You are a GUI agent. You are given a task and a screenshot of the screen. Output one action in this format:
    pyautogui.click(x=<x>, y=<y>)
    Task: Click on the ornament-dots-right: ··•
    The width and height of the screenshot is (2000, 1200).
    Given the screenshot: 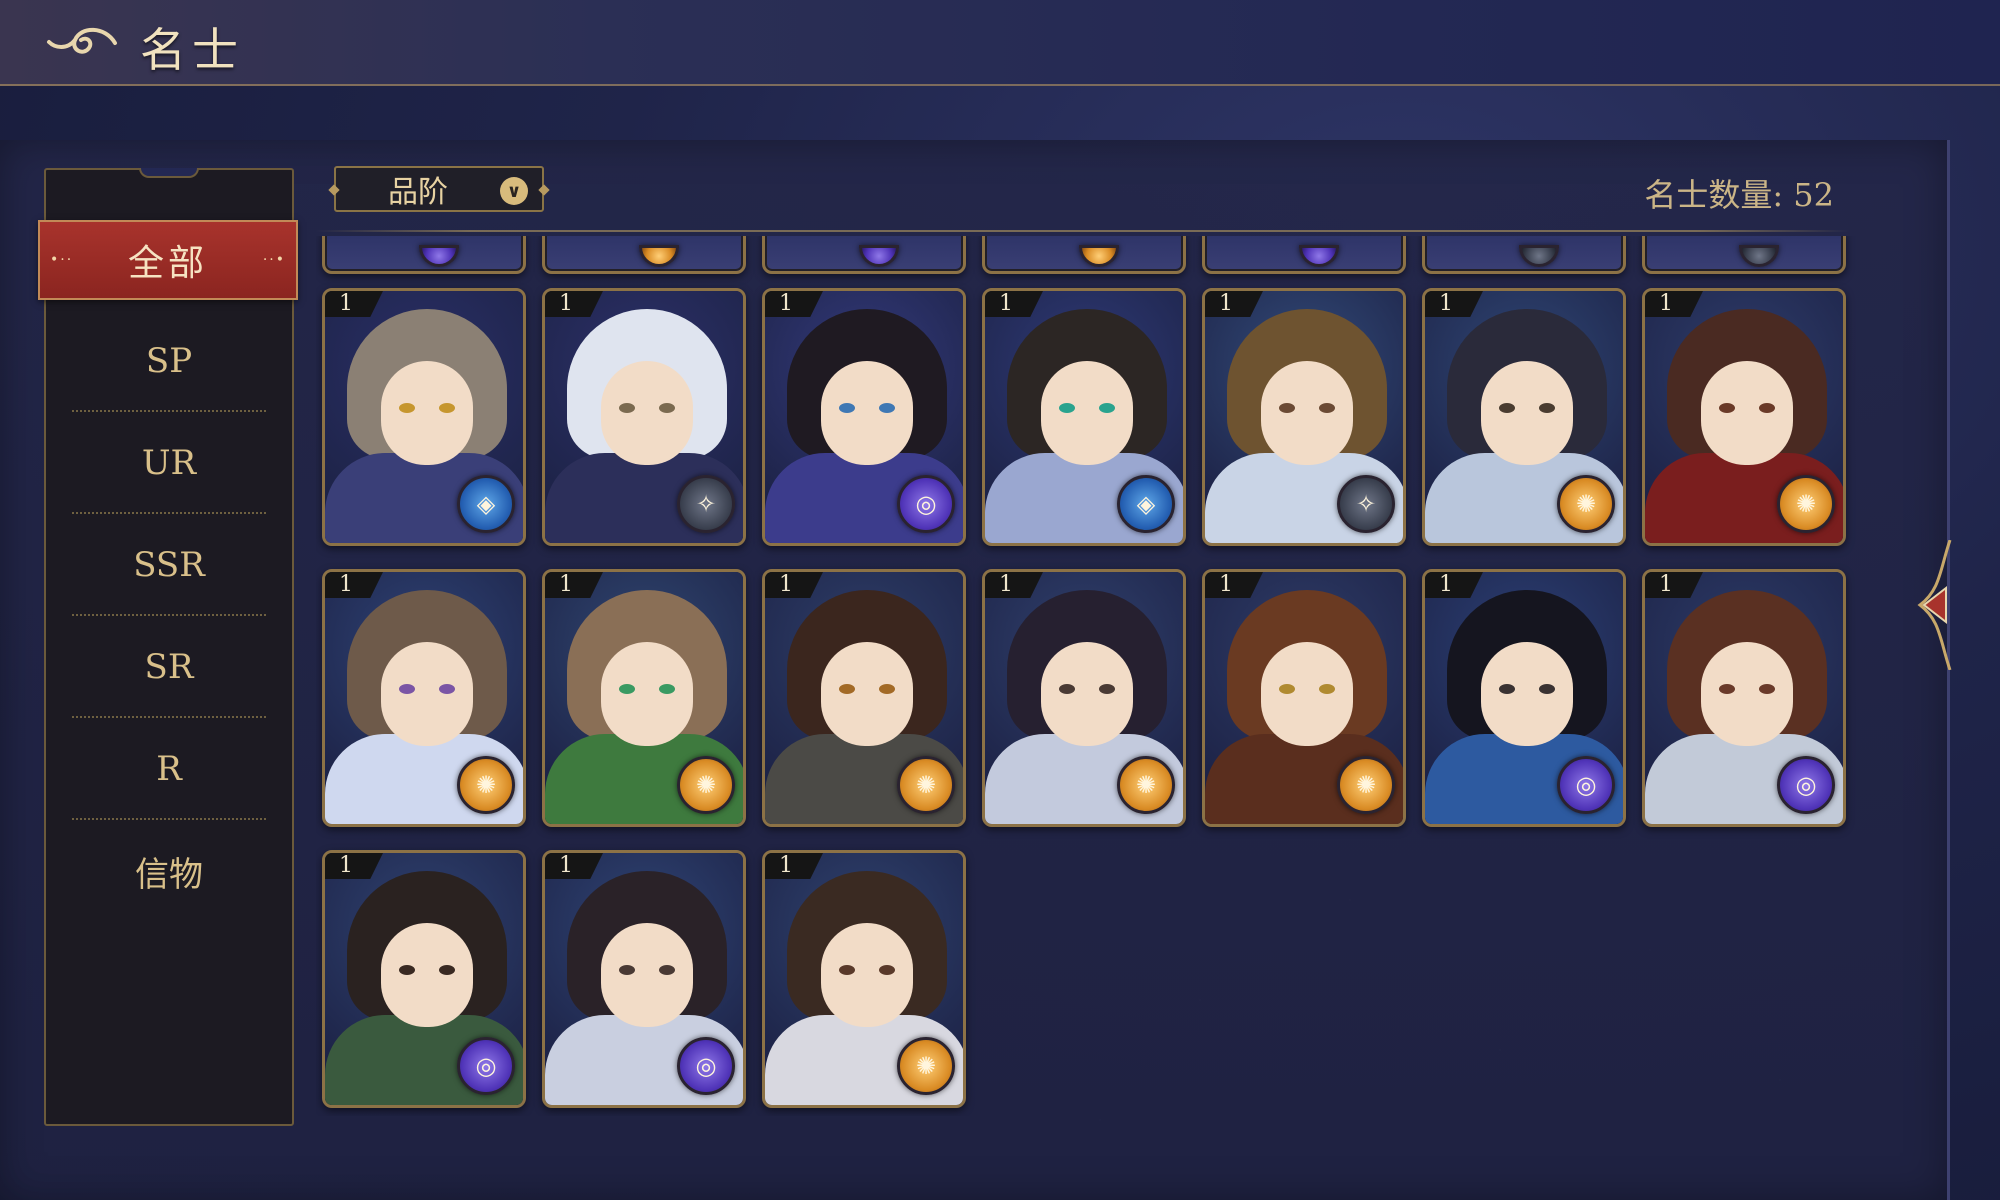 What is the action you would take?
    pyautogui.click(x=274, y=260)
    